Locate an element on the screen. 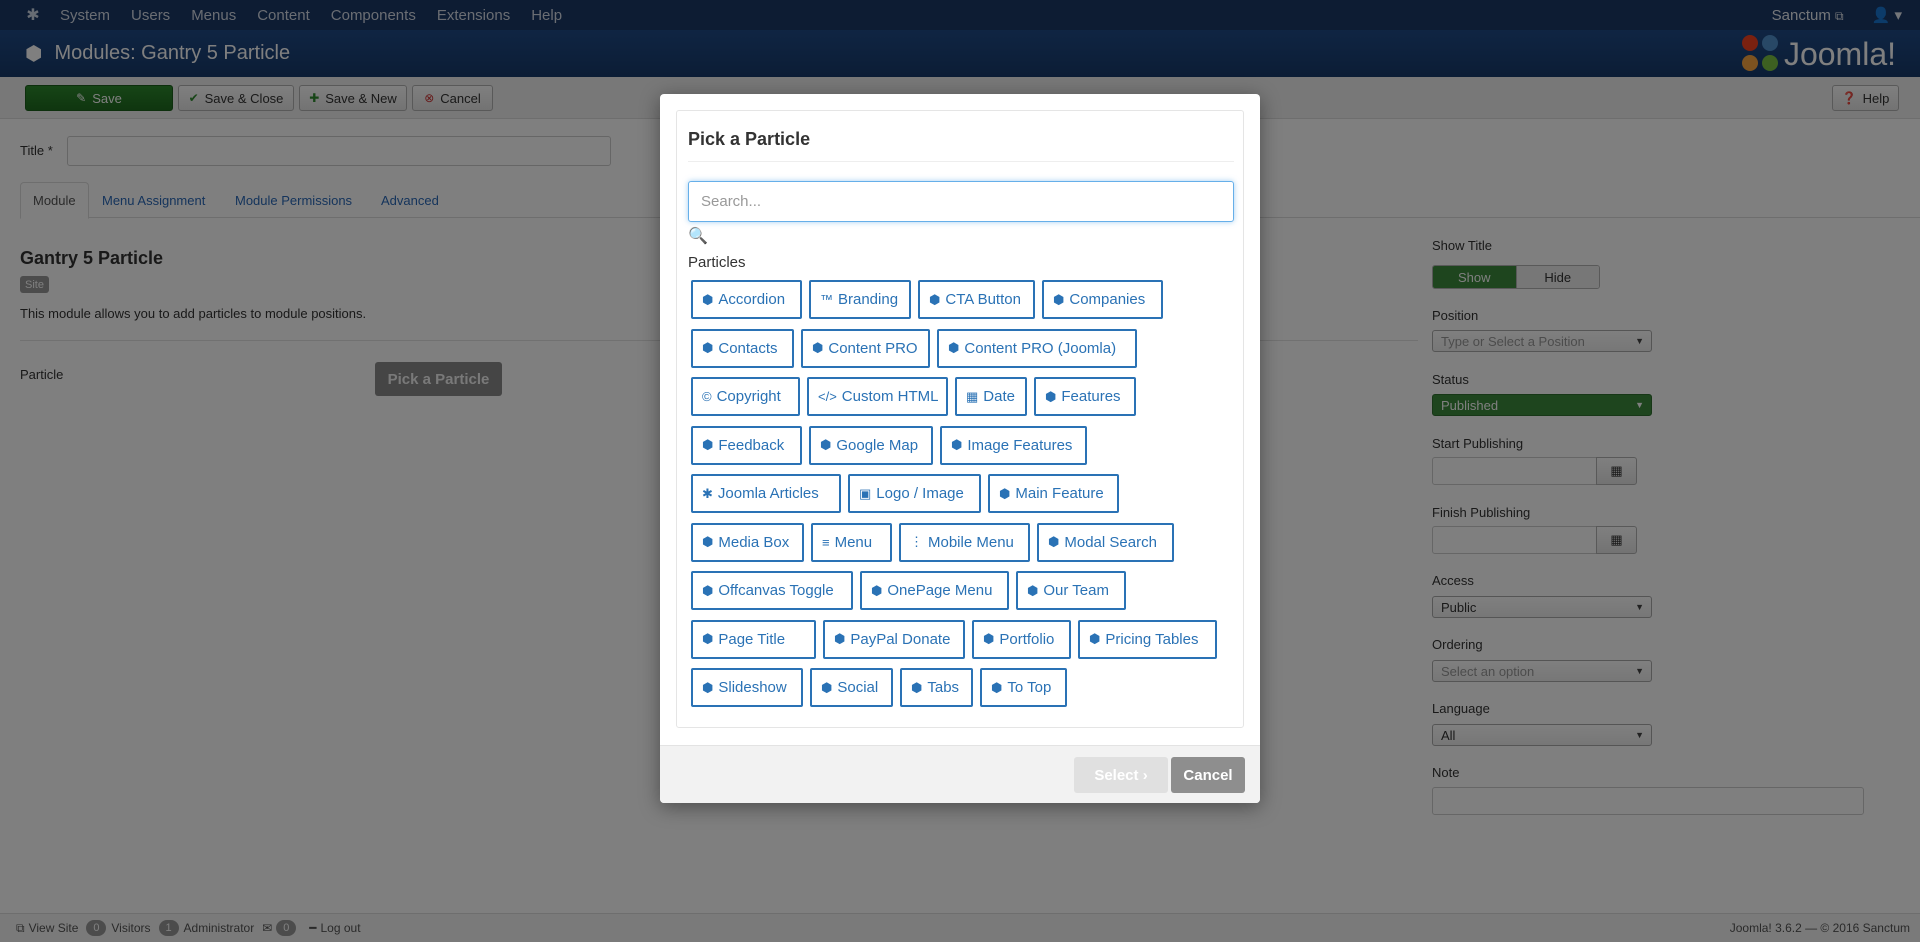 Image resolution: width=1920 pixels, height=942 pixels. particle-label: To Top is located at coordinates (1029, 687).